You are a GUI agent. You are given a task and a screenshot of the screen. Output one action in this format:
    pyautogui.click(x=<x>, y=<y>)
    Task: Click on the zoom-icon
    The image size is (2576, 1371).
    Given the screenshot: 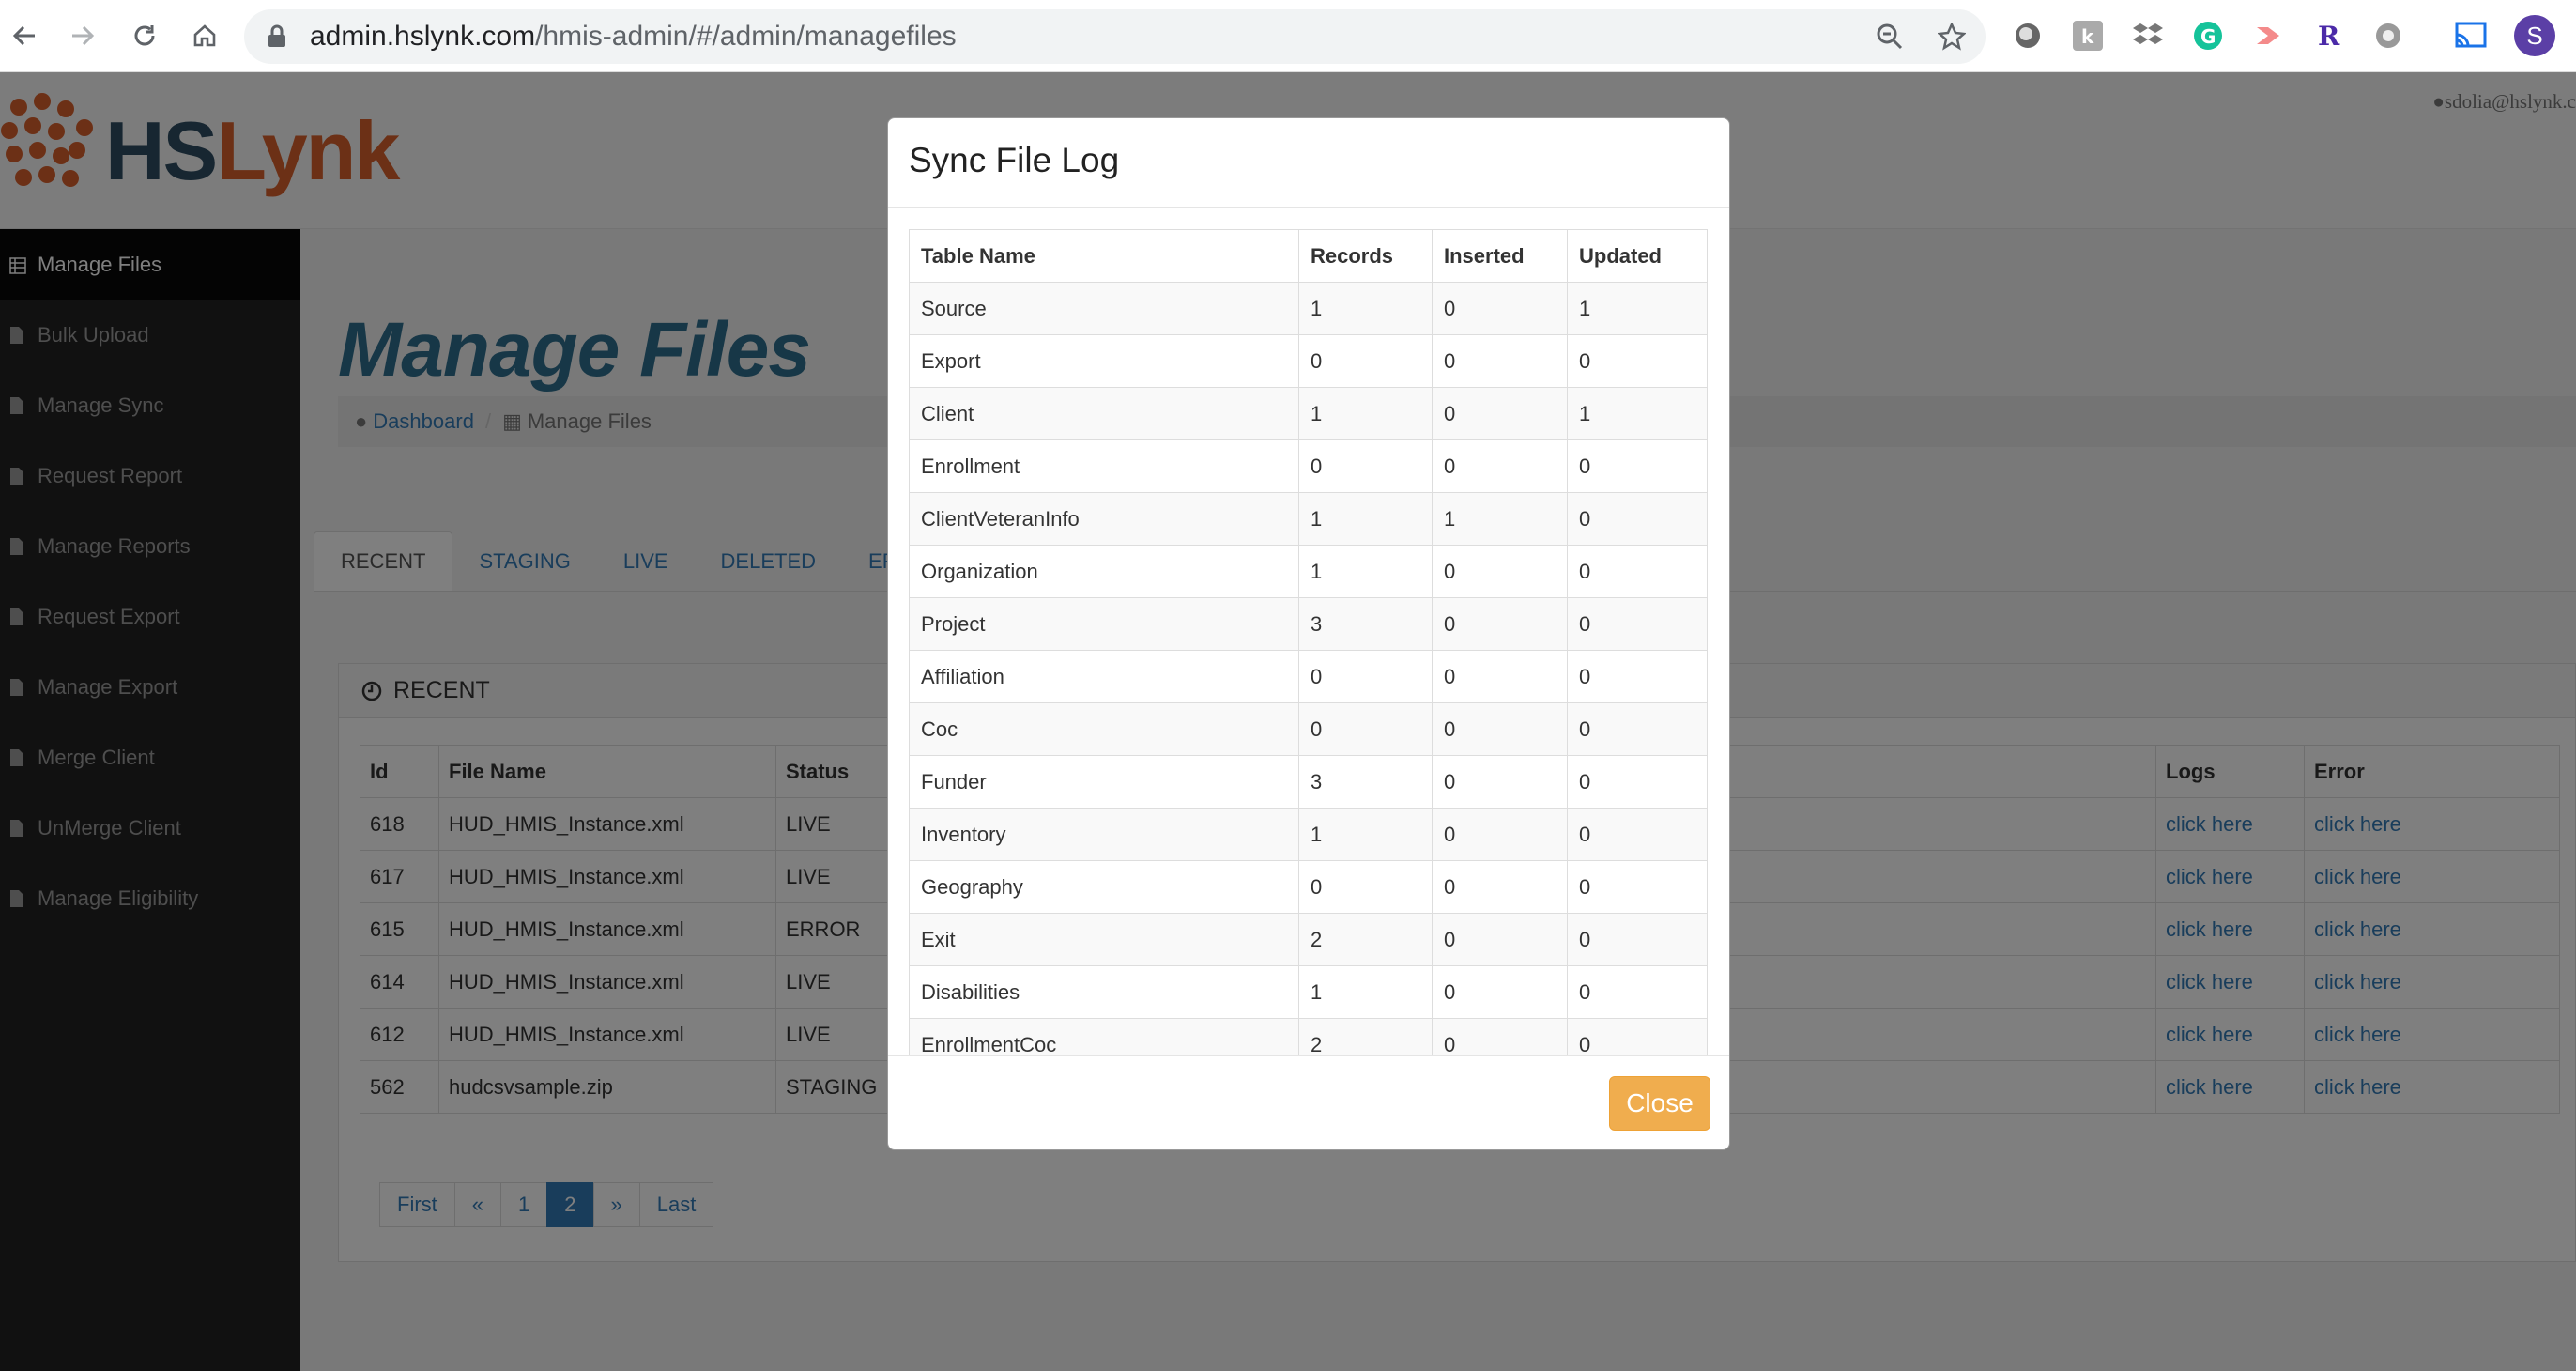 What is the action you would take?
    pyautogui.click(x=1890, y=37)
    